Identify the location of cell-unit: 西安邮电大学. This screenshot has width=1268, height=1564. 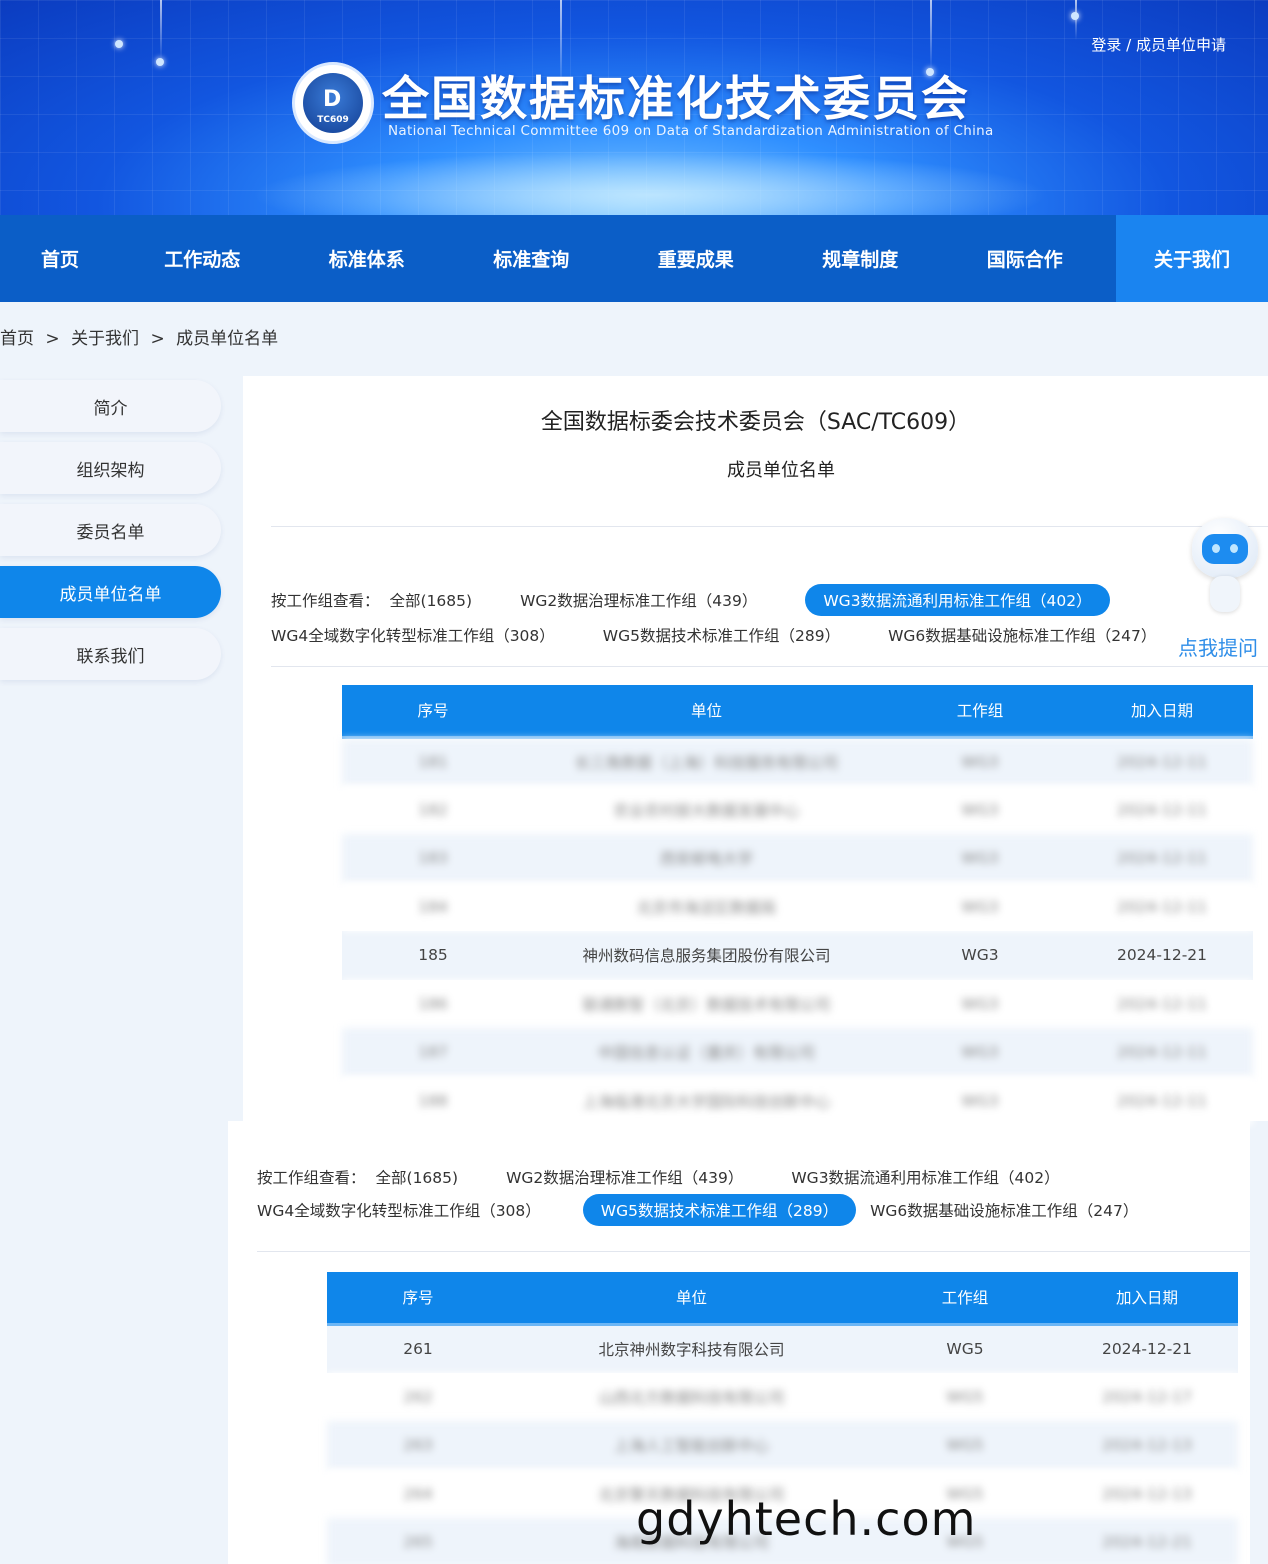
(706, 858).